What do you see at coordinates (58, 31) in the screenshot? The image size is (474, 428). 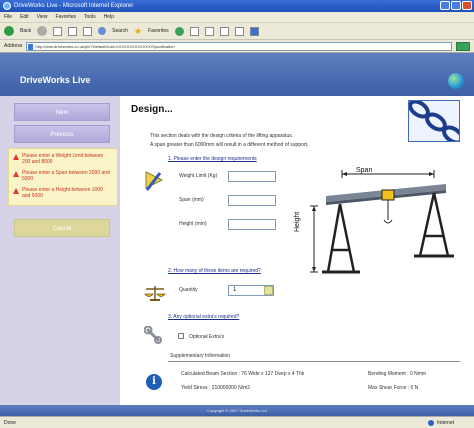 I see `stop-icon` at bounding box center [58, 31].